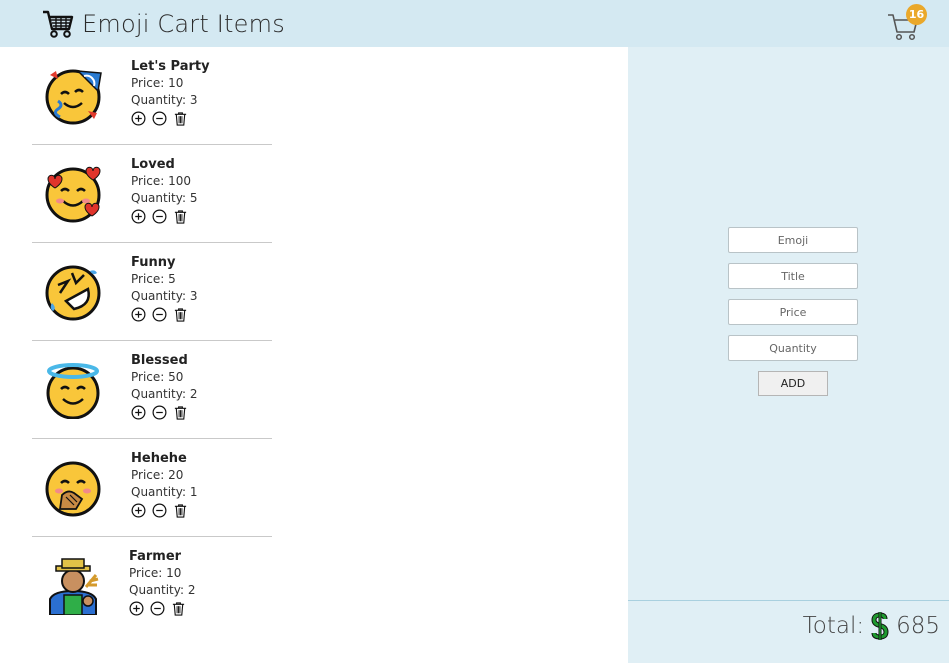 The height and width of the screenshot is (663, 949). I want to click on cart-item: Farmer Price: 10 Quantity: 2, so click(152, 586).